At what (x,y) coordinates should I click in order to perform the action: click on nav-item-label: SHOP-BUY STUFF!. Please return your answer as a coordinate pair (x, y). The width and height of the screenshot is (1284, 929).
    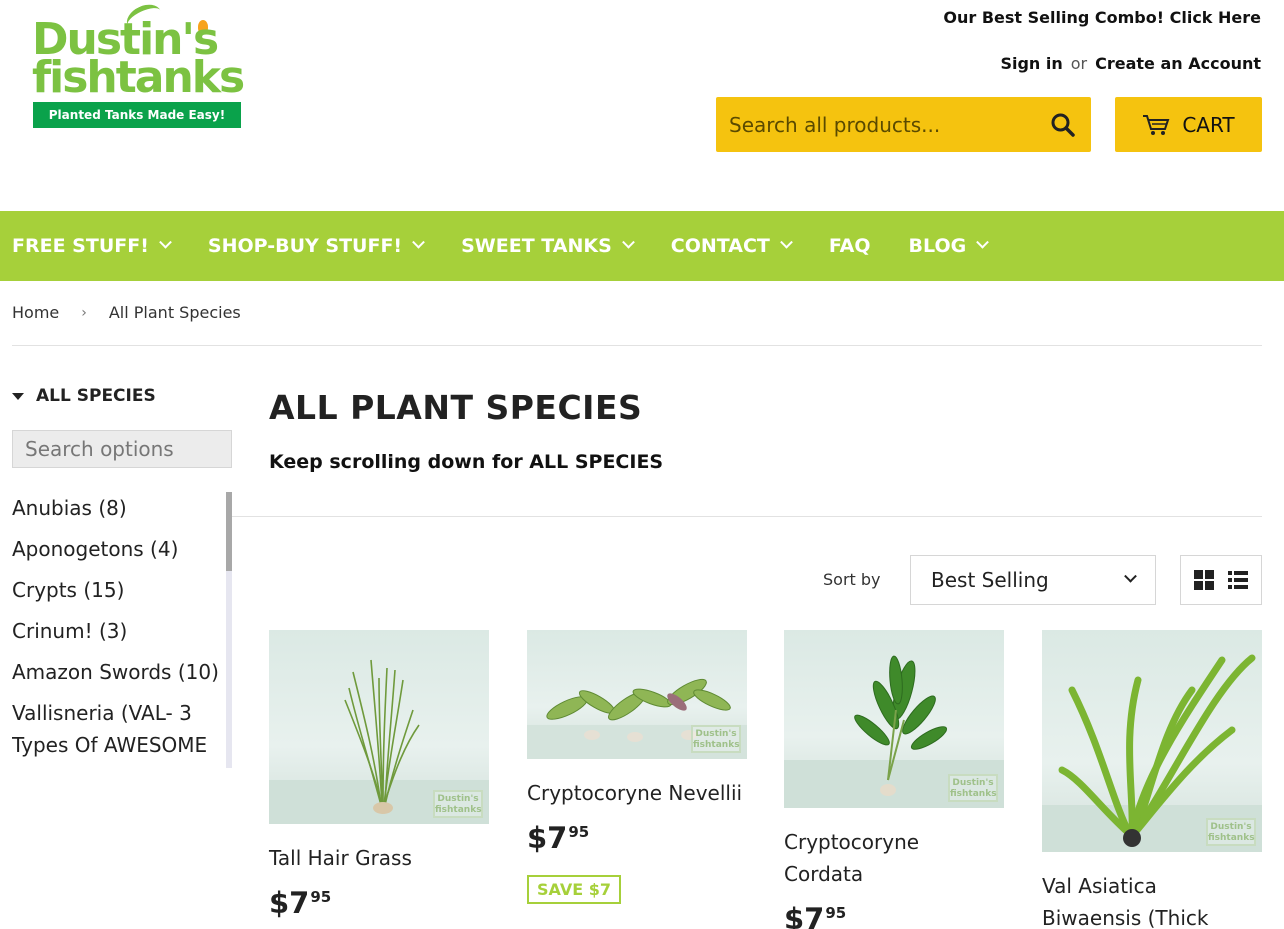
    Looking at the image, I should click on (305, 246).